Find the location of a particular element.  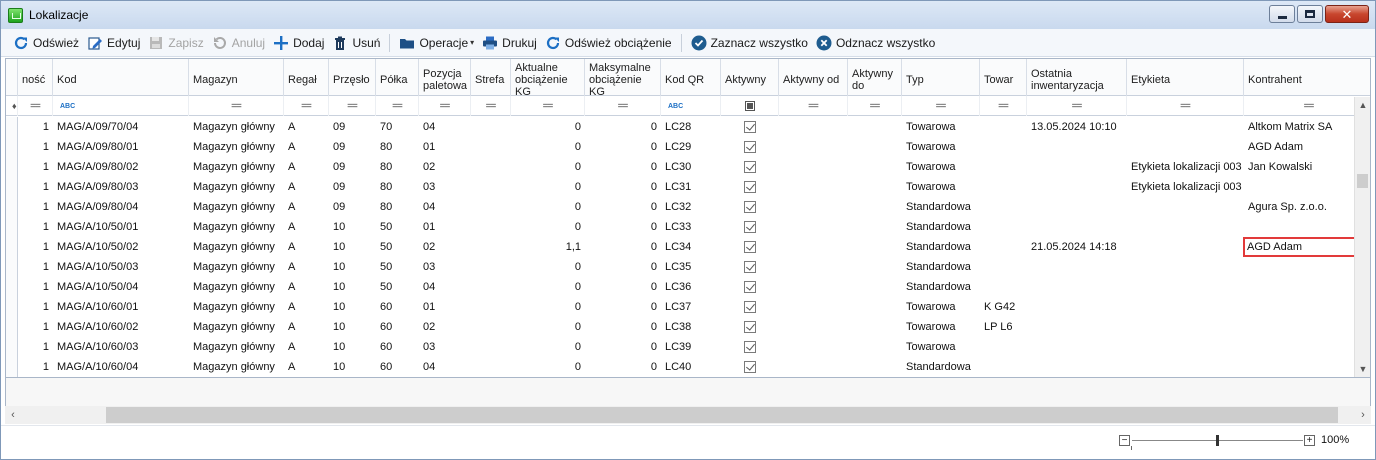

cell-etykieta: Etykieta lokalizacji 003 is located at coordinates (1185, 187).